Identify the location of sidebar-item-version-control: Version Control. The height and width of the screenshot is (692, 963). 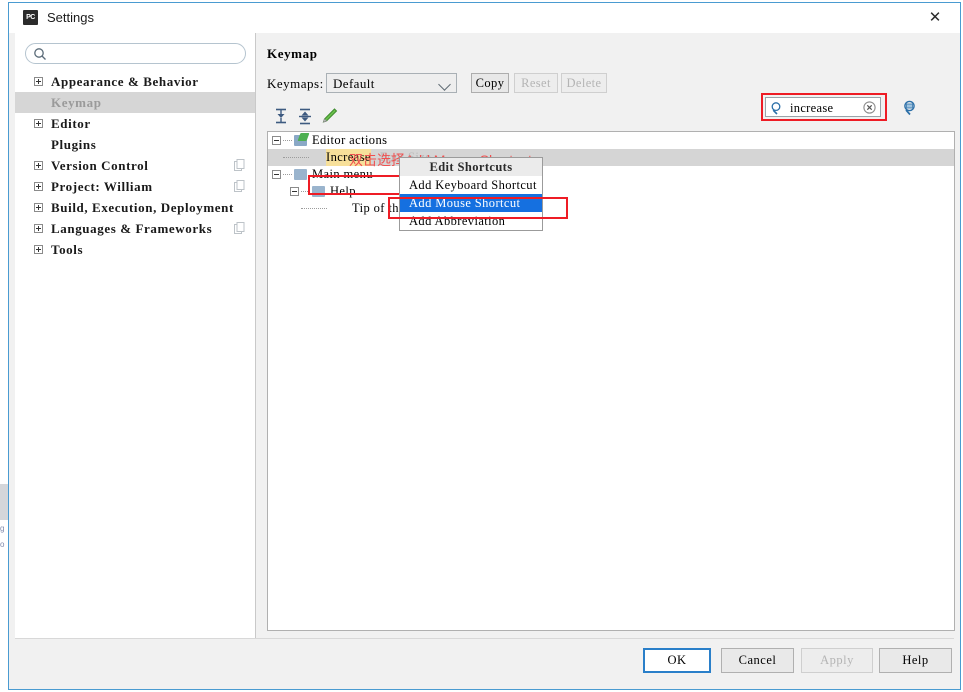
(135, 165).